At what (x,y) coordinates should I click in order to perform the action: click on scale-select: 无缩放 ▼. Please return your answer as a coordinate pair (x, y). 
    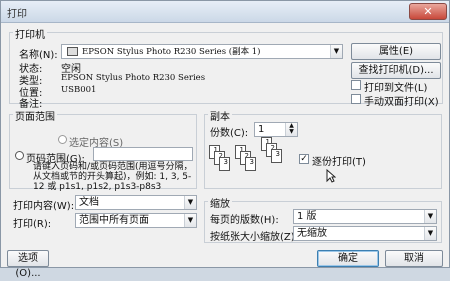
    Looking at the image, I should click on (365, 233).